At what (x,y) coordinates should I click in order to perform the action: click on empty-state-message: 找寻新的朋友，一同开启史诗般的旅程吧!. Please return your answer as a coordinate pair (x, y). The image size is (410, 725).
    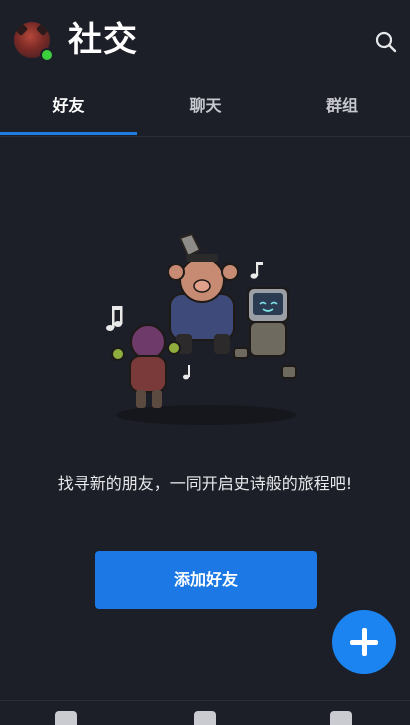
    Looking at the image, I should click on (205, 483).